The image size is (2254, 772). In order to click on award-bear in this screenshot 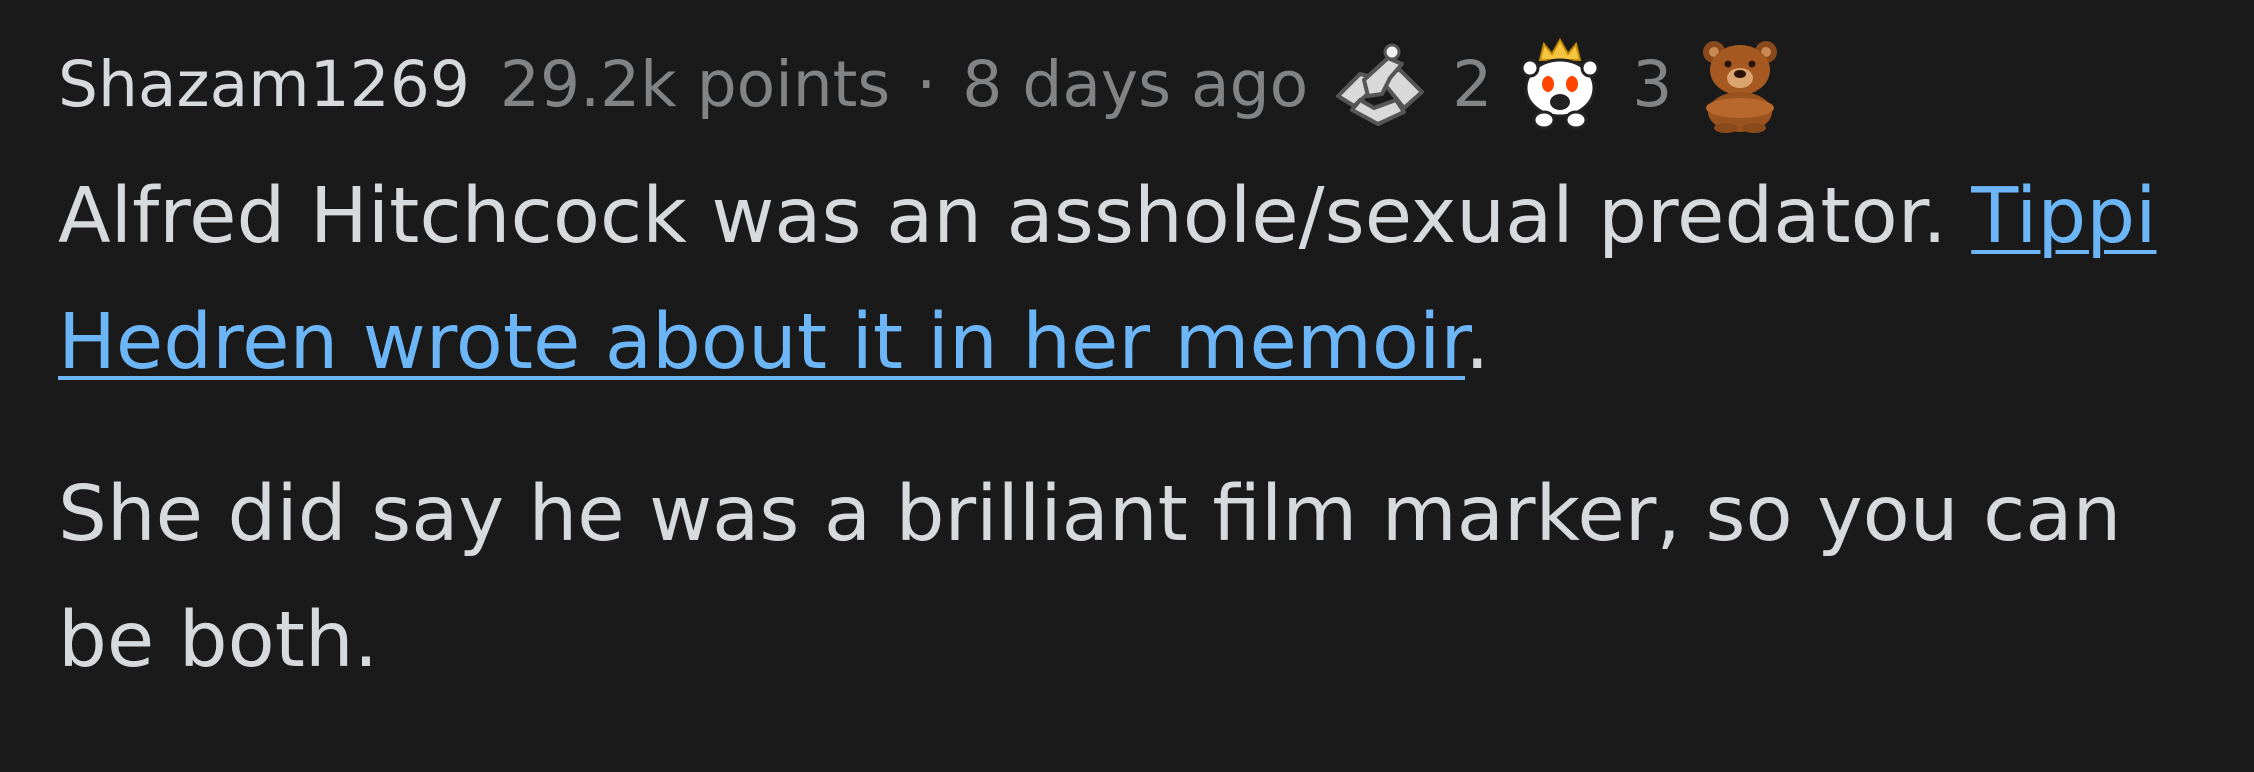, I will do `click(1740, 84)`.